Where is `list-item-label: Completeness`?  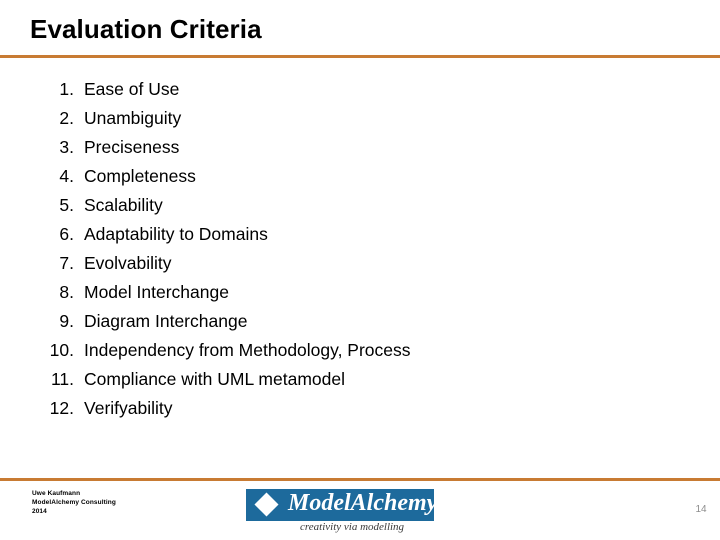
list-item-label: Completeness is located at coordinates (140, 176).